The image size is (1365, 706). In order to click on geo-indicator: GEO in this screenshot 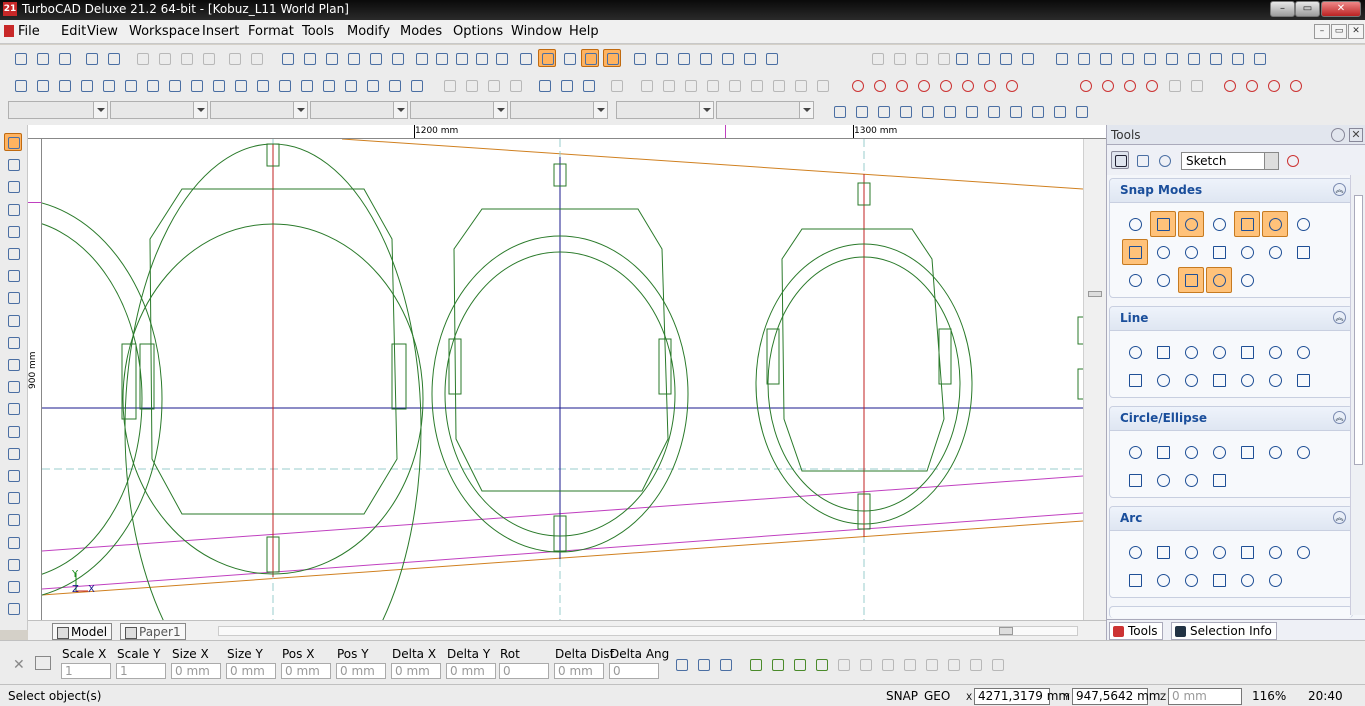, I will do `click(937, 696)`.